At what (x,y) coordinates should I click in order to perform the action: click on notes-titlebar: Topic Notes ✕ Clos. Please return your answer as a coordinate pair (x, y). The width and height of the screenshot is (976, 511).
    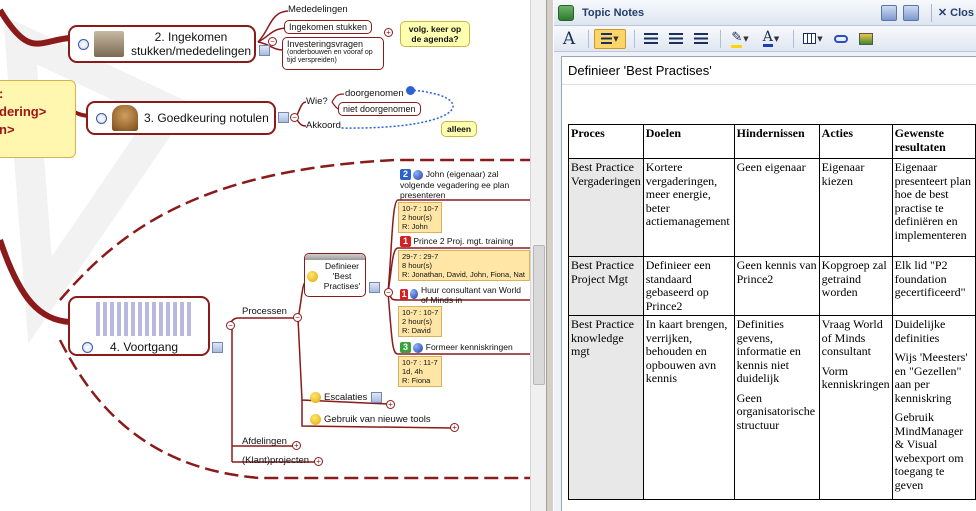
    Looking at the image, I should click on (765, 13).